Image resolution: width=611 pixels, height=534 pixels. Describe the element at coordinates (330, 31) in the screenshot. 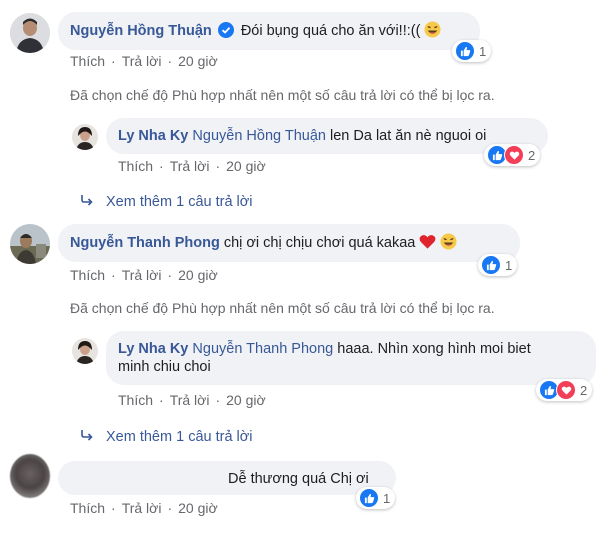

I see `comment-text: Đói bụng quá cho ăn với!!:((` at that location.